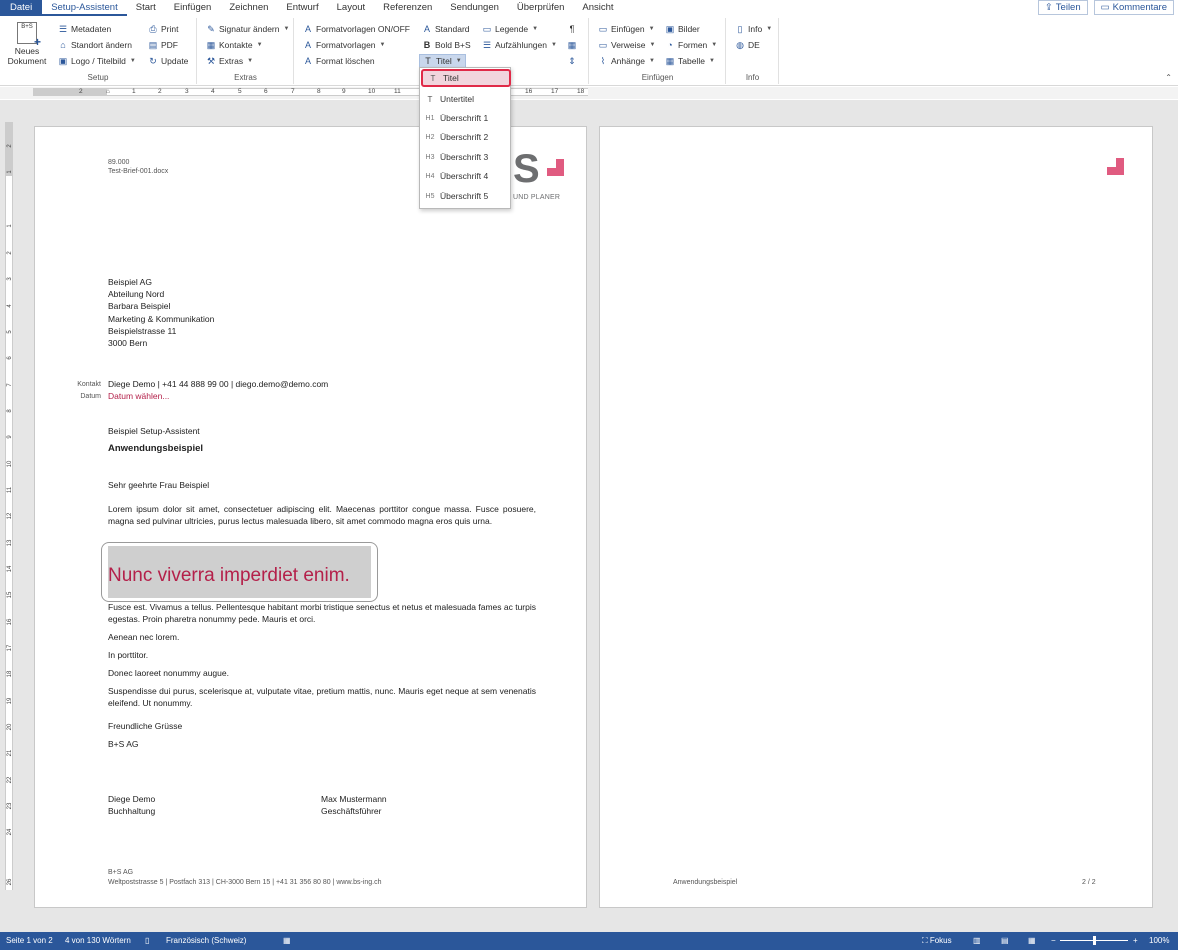 This screenshot has width=1178, height=950. I want to click on print-layout-icon: ▤, so click(1005, 940).